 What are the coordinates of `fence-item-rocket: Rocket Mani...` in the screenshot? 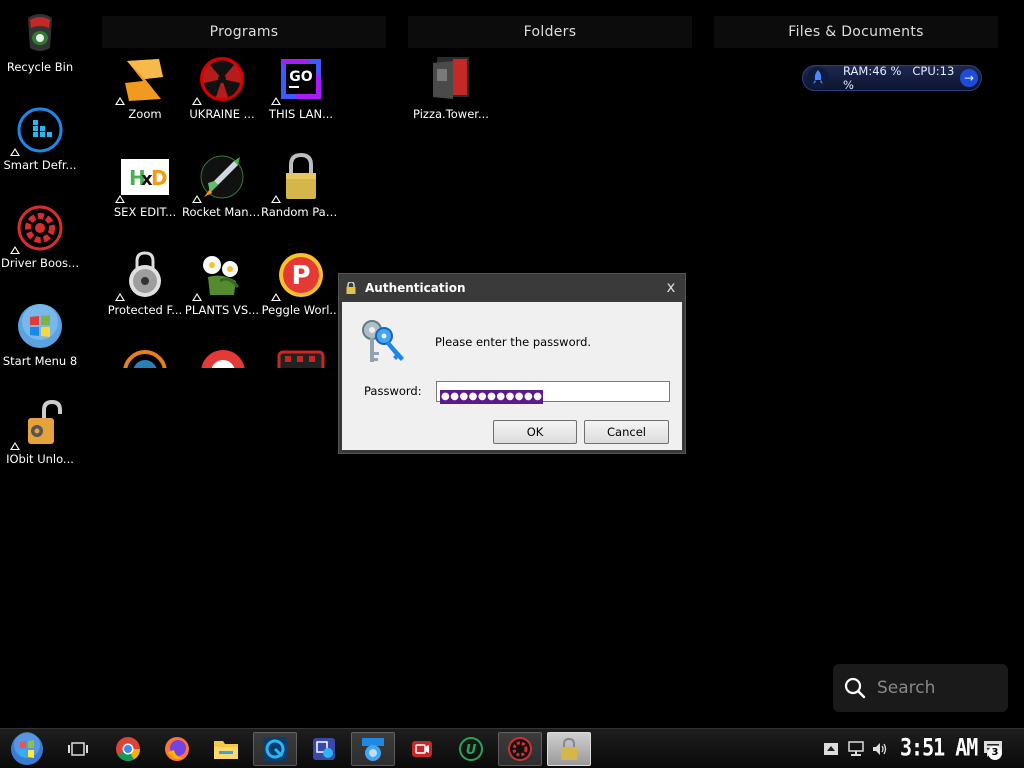 It's located at (222, 186).